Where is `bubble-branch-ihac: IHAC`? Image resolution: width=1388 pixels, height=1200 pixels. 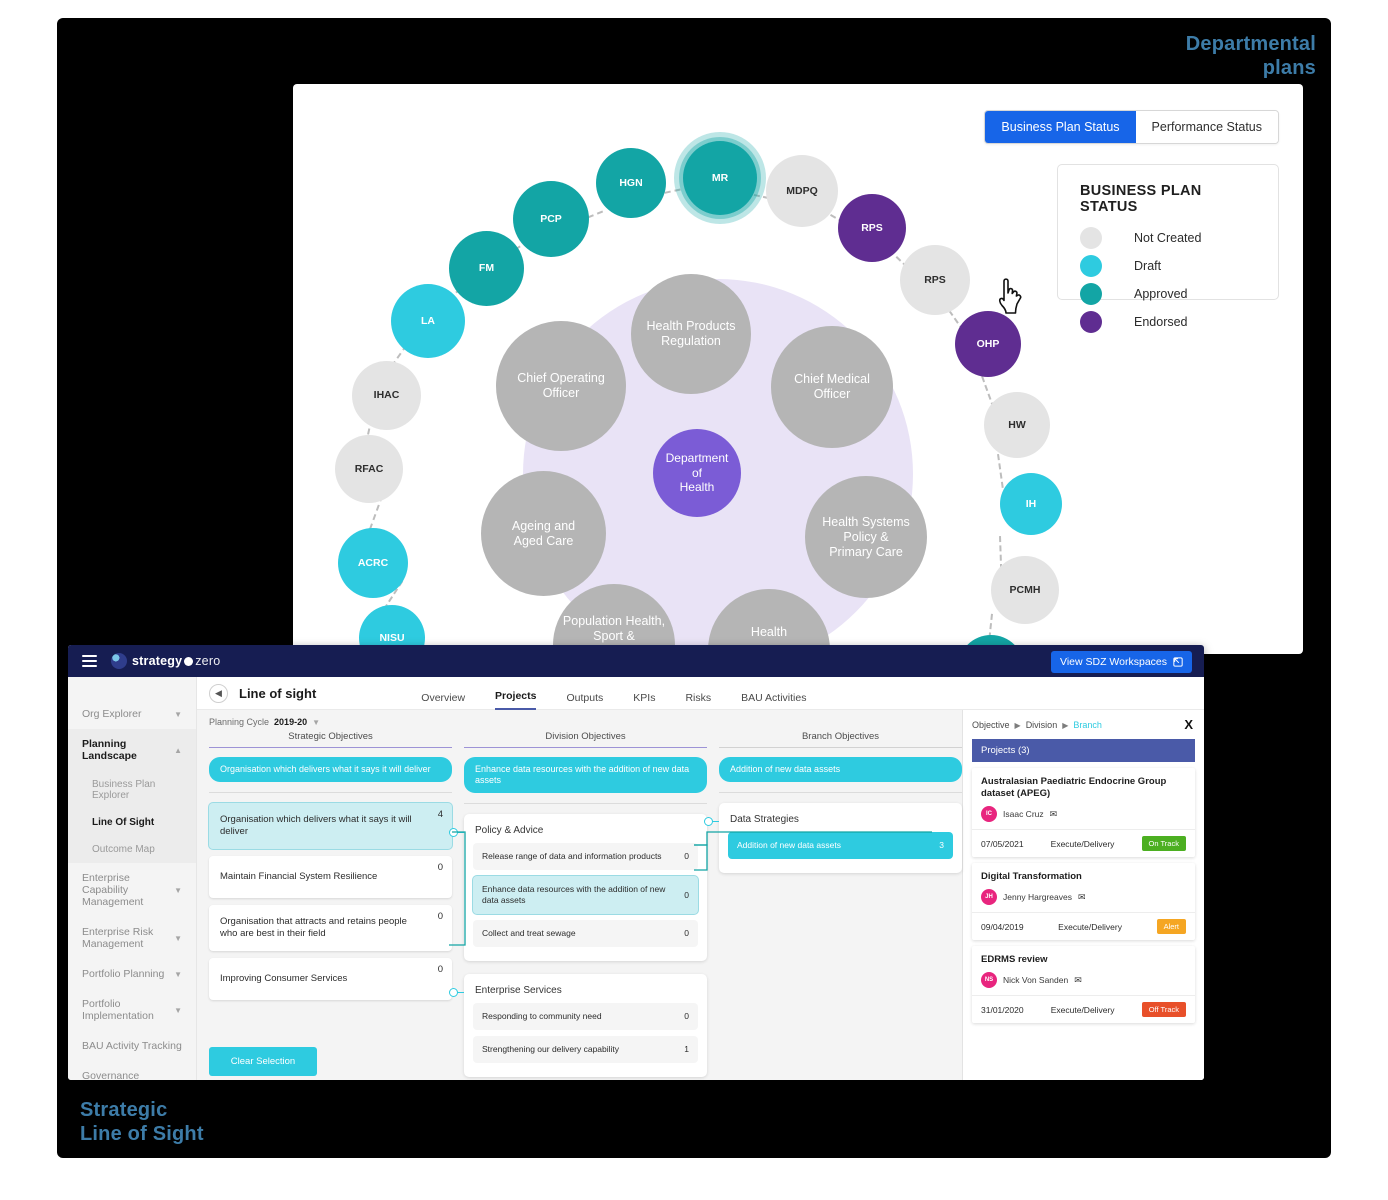 bubble-branch-ihac: IHAC is located at coordinates (386, 395).